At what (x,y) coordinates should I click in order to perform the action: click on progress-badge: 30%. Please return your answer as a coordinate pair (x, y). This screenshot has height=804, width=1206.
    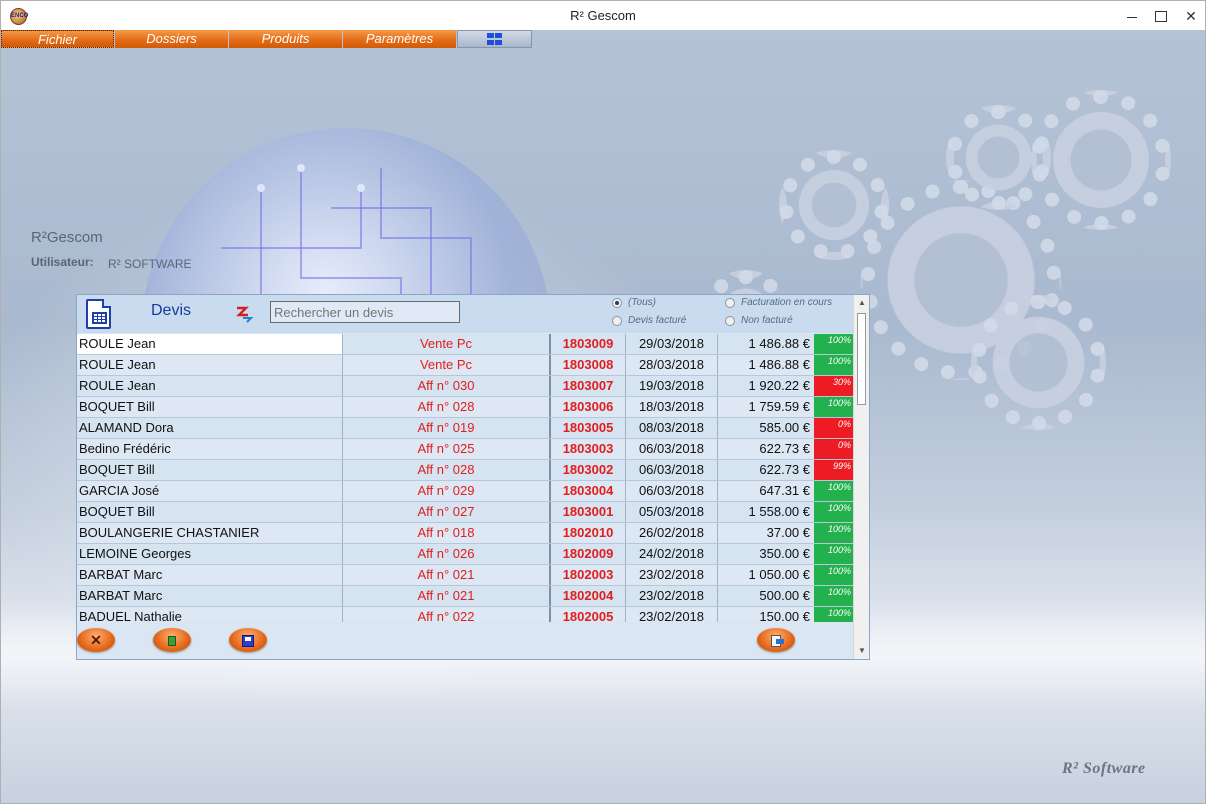
    Looking at the image, I should click on (833, 386).